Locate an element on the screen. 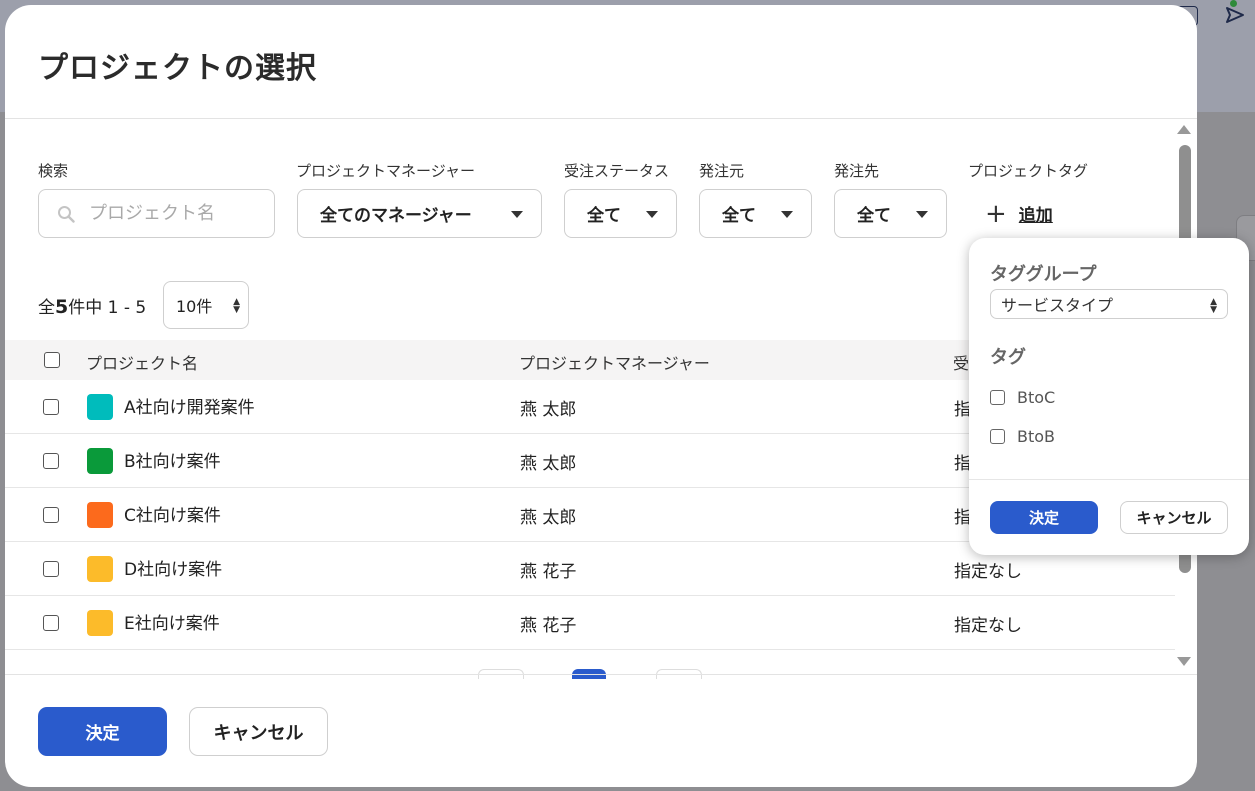 This screenshot has width=1255, height=791. scroll-down-arrow is located at coordinates (1184, 661).